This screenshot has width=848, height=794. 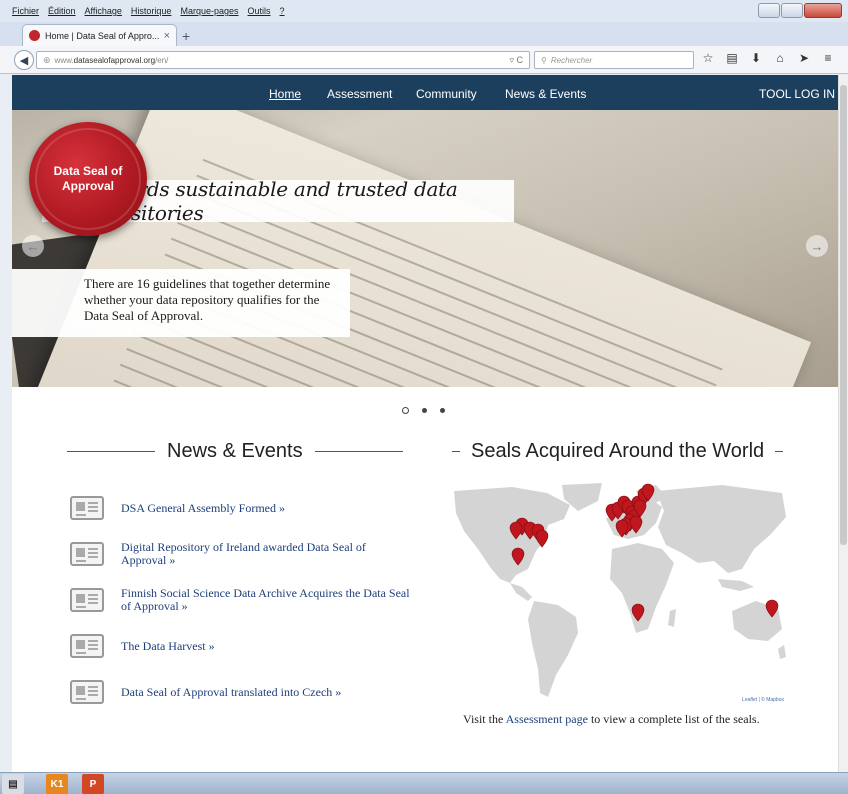 What do you see at coordinates (797, 94) in the screenshot?
I see `nav-tool-login: TOOL LOG IN` at bounding box center [797, 94].